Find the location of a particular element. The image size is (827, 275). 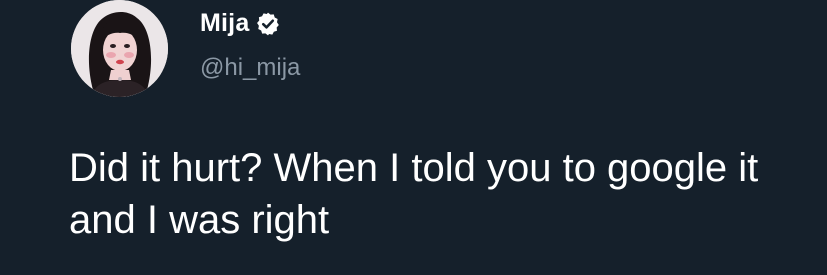

verified-badge-icon is located at coordinates (268, 24).